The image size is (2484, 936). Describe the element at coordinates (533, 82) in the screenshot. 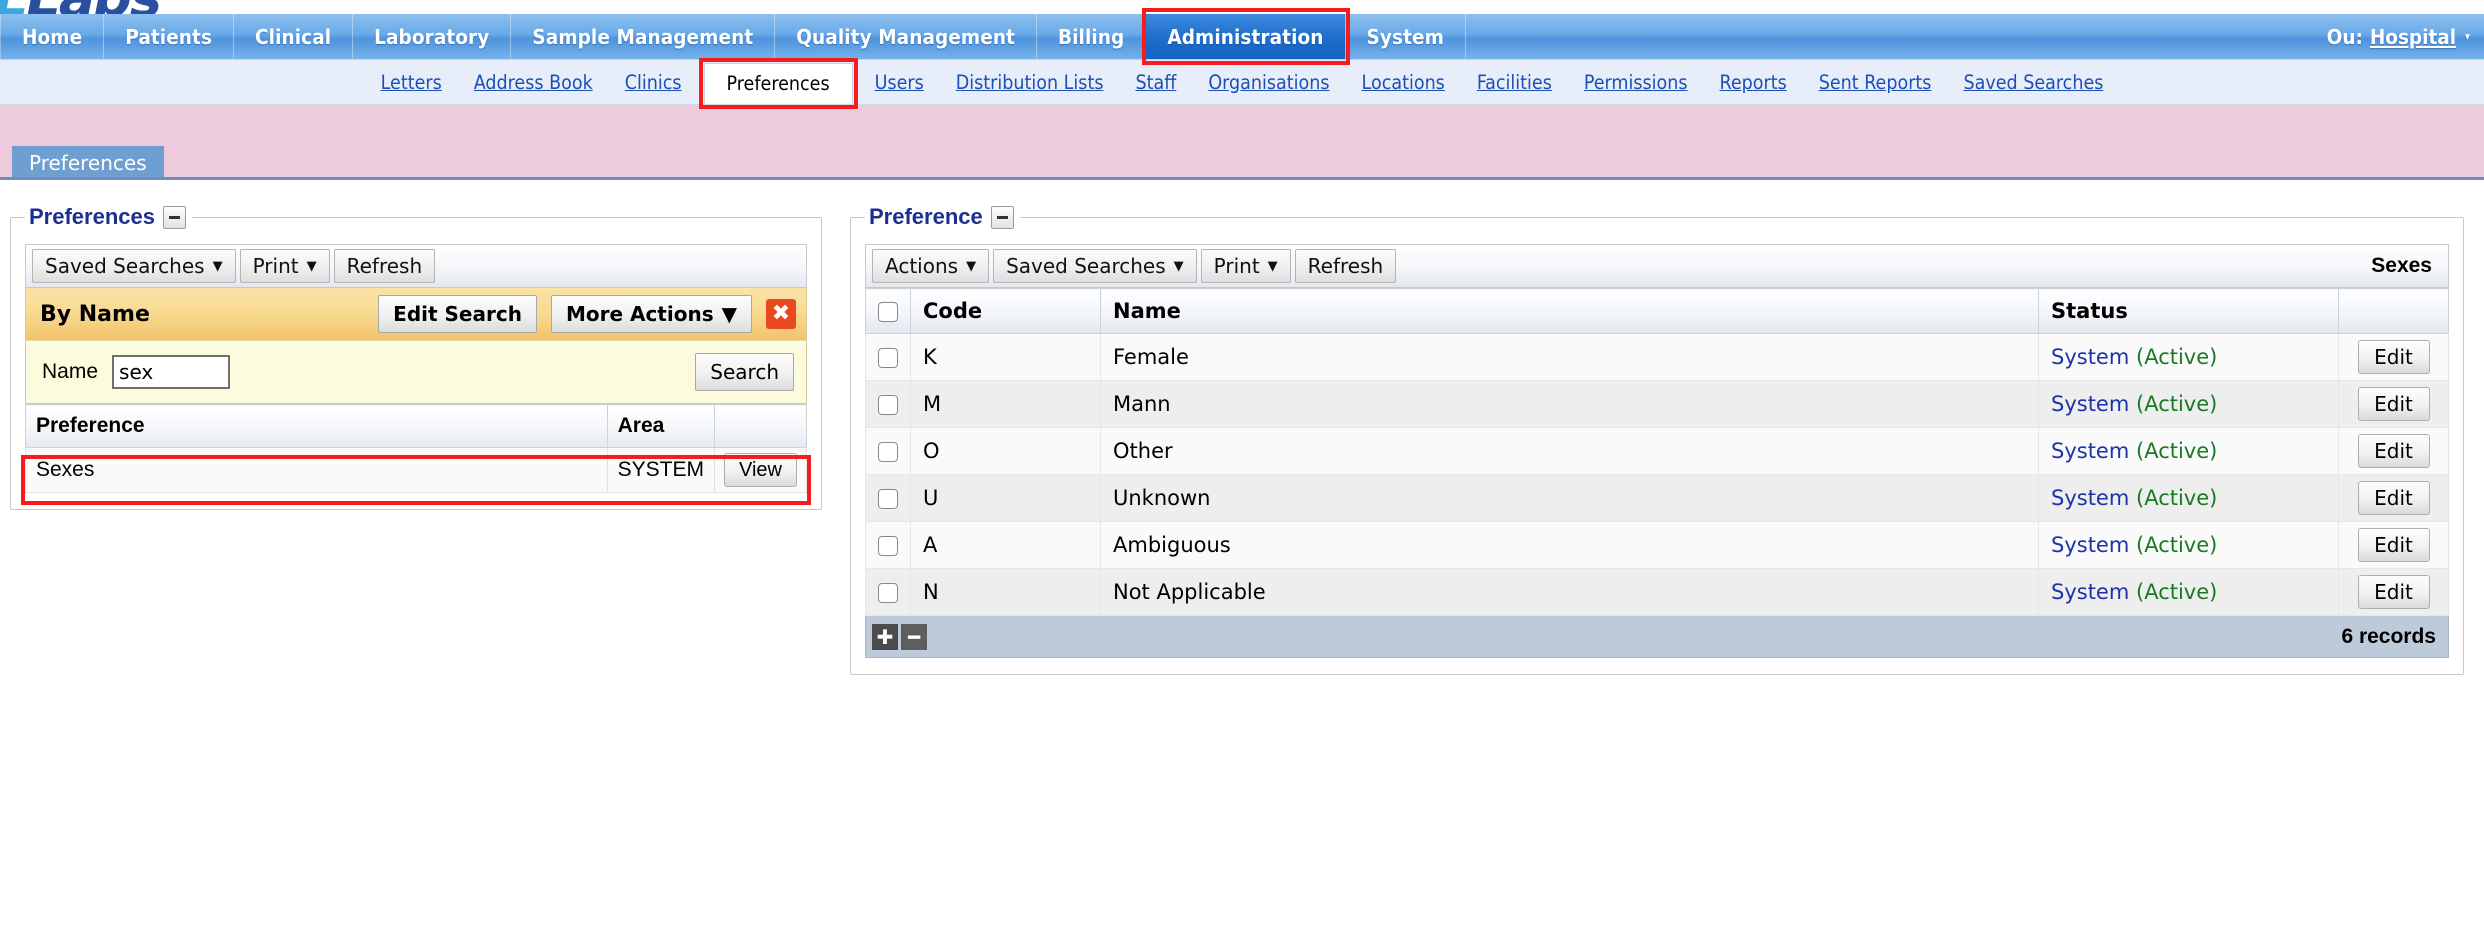

I see `subnav-item-address-book: Address Book` at that location.